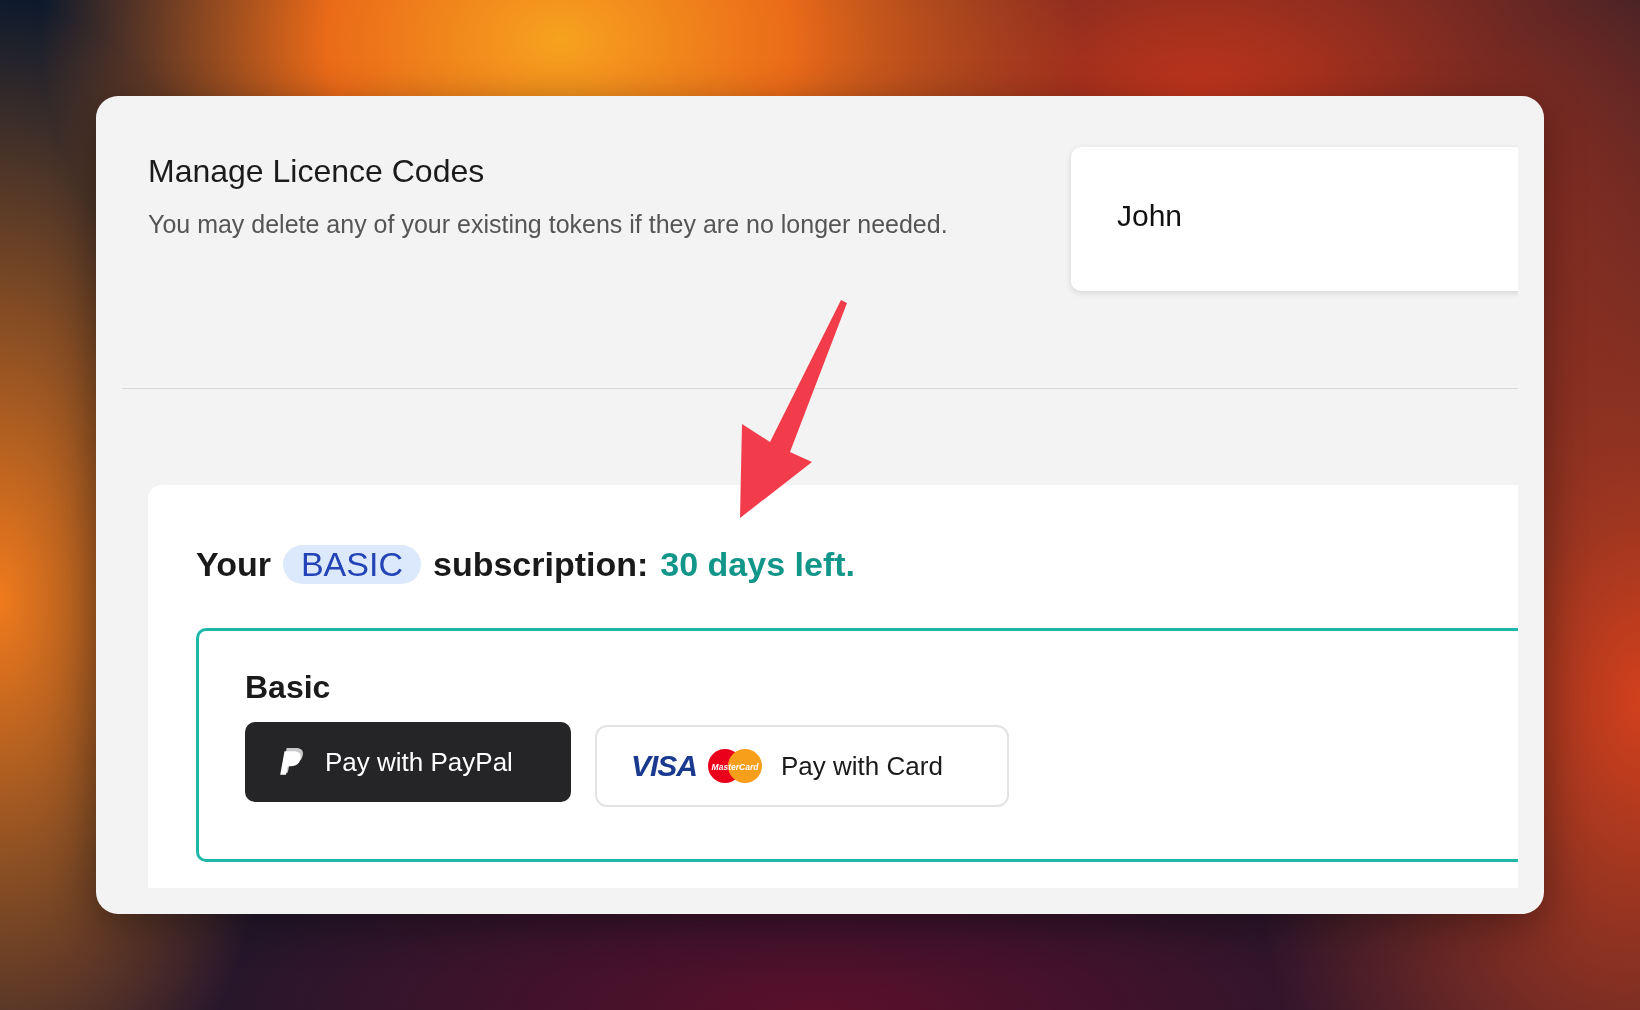  Describe the element at coordinates (233, 564) in the screenshot. I see `subscription-prefix: Your` at that location.